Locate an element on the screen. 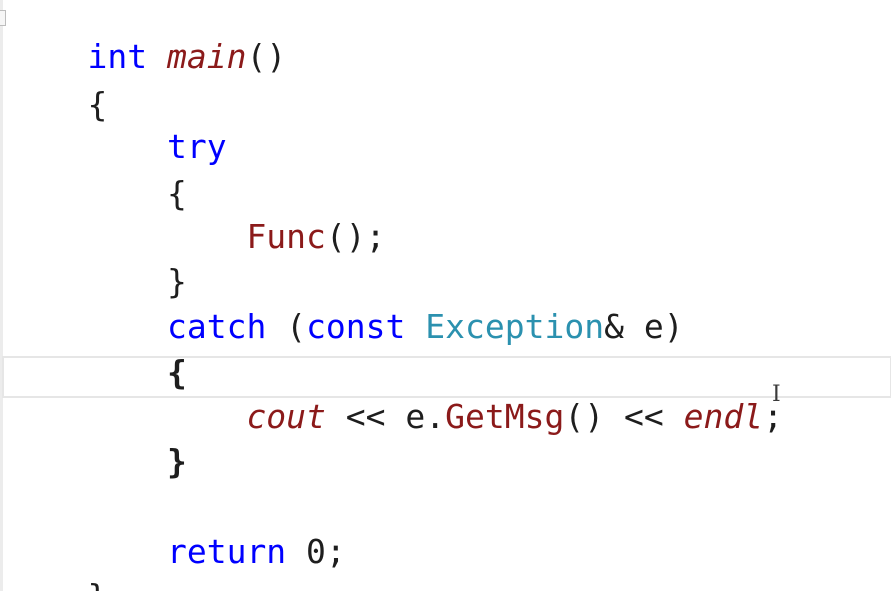  code-line-10: } is located at coordinates (97, 441).